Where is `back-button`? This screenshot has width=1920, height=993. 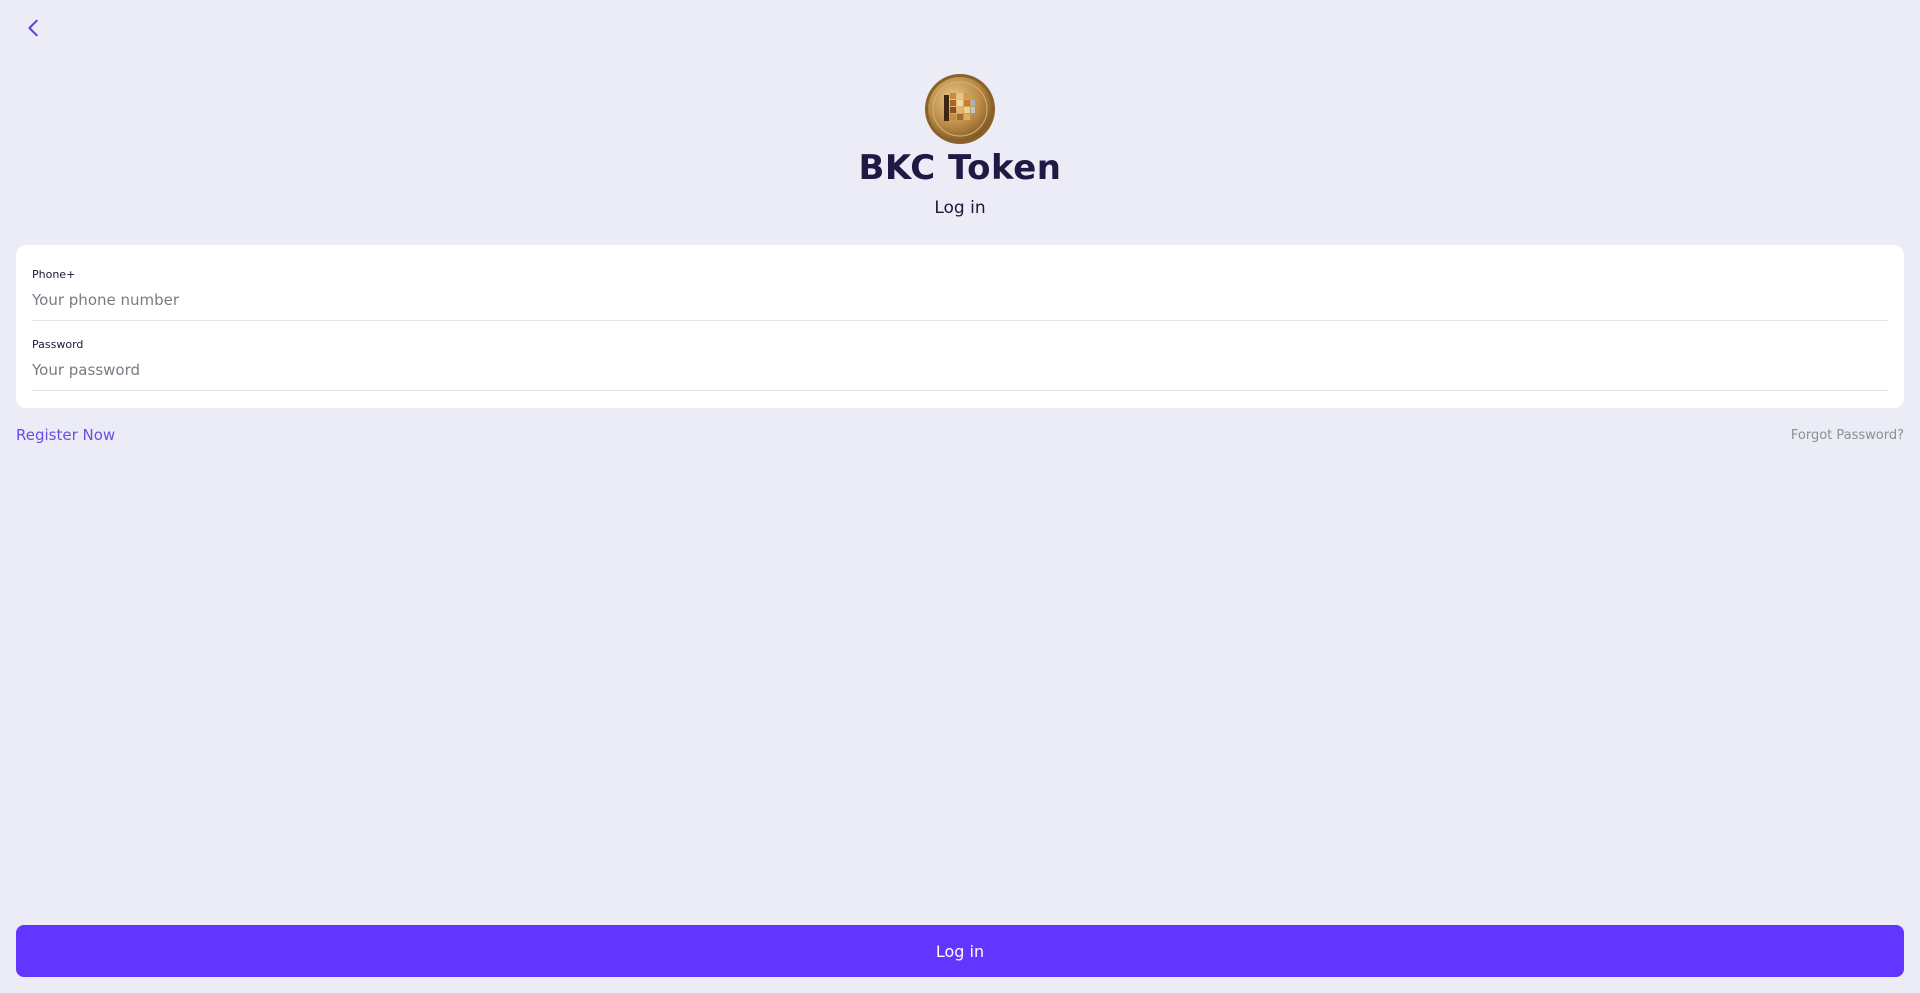
back-button is located at coordinates (34, 28).